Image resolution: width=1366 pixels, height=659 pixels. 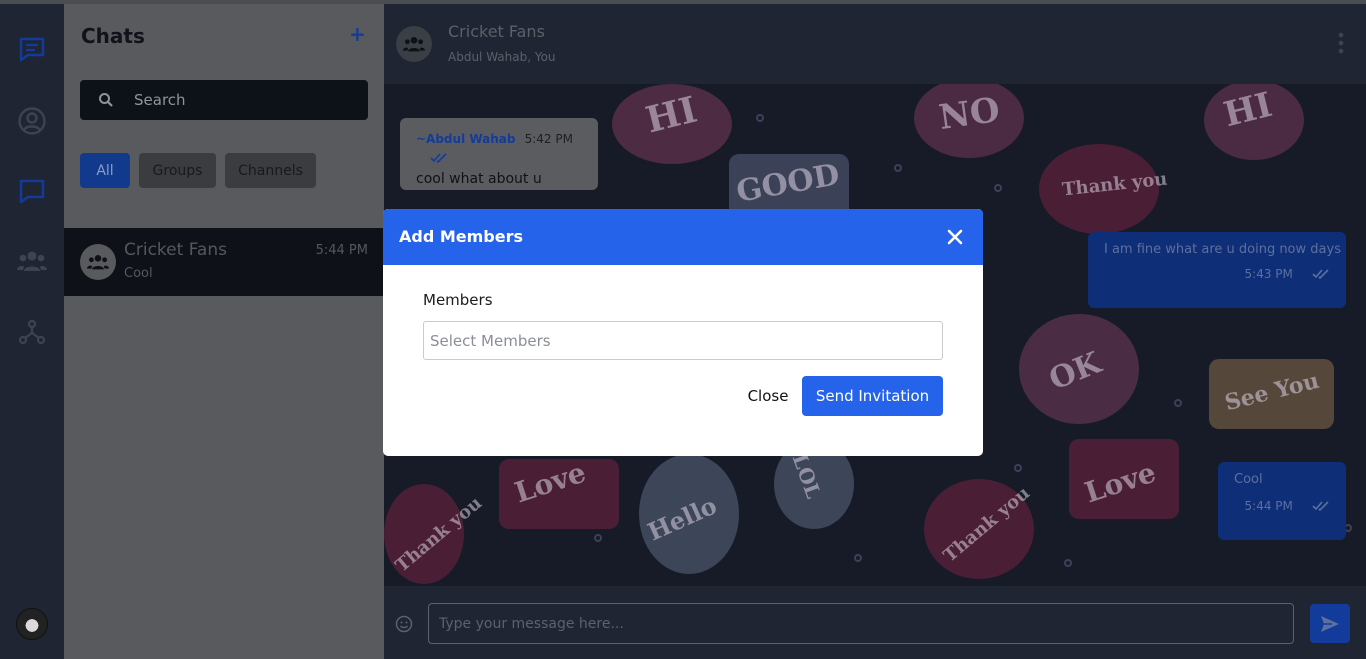 I want to click on send-button, so click(x=1330, y=623).